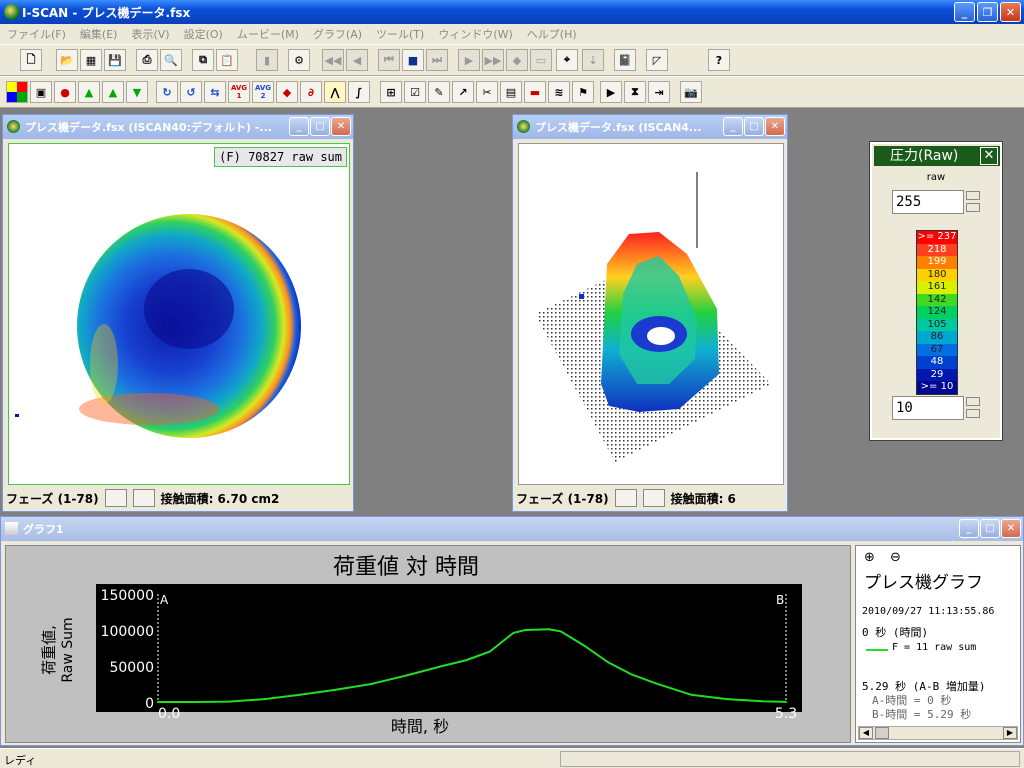 The height and width of the screenshot is (768, 1024). I want to click on 2d-view-icon: ●, so click(65, 92).